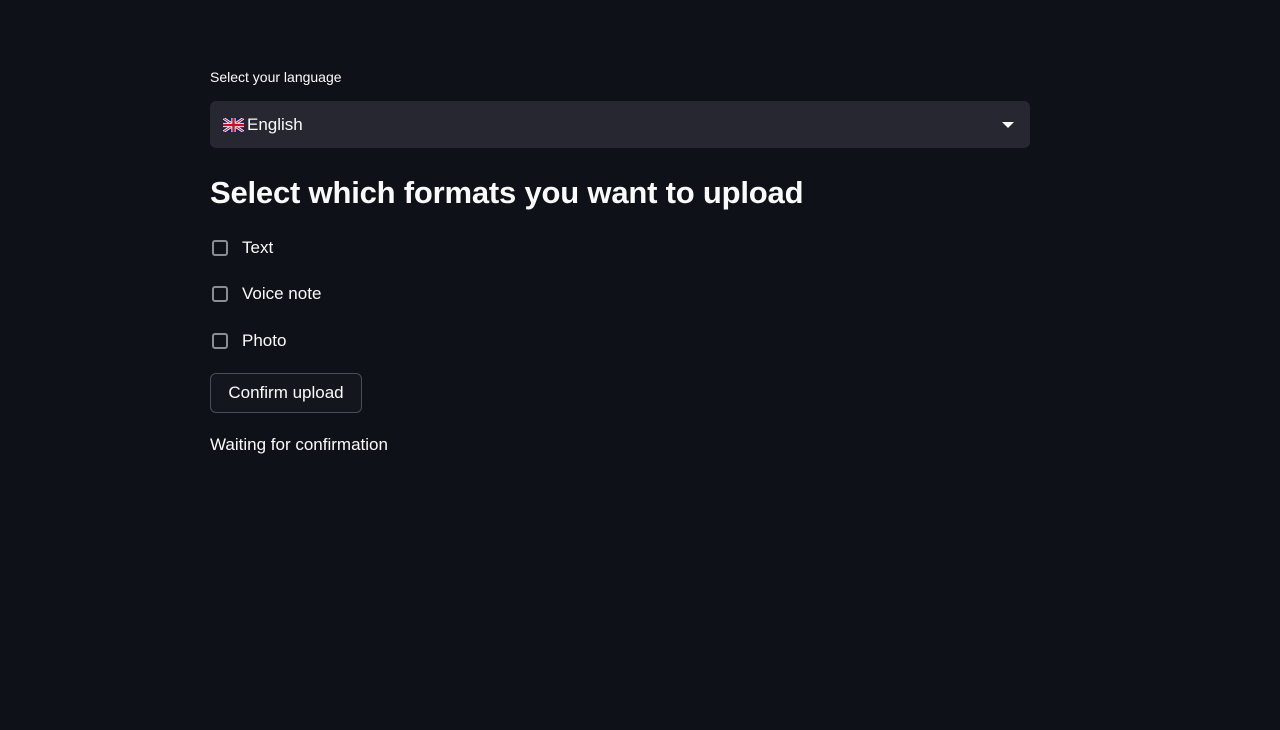 Image resolution: width=1280 pixels, height=730 pixels. I want to click on checkbox-photo-label: Photo, so click(264, 340).